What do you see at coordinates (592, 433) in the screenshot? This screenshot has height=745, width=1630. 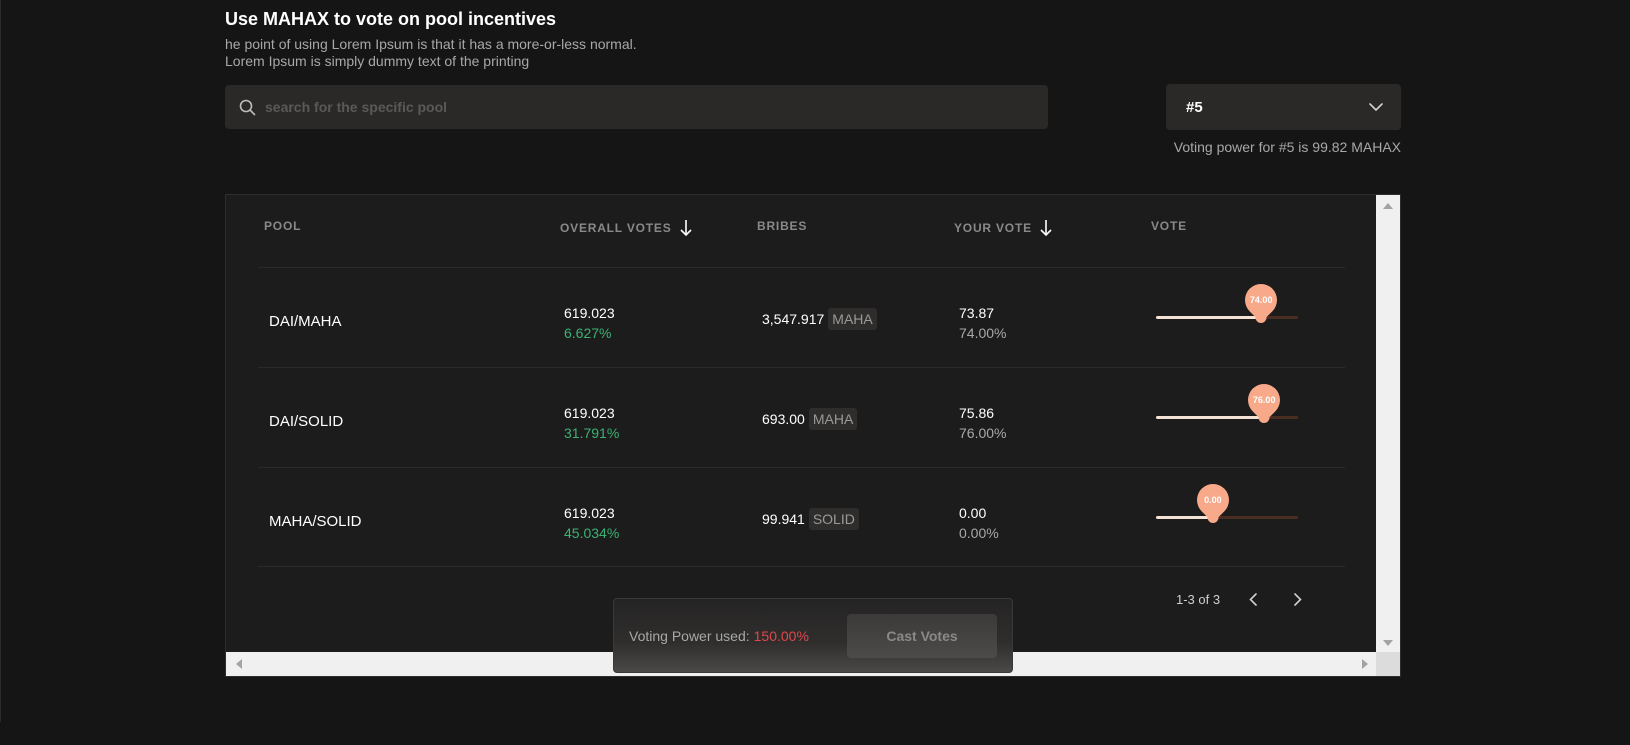 I see `overall-votes-percent: 31.791%` at bounding box center [592, 433].